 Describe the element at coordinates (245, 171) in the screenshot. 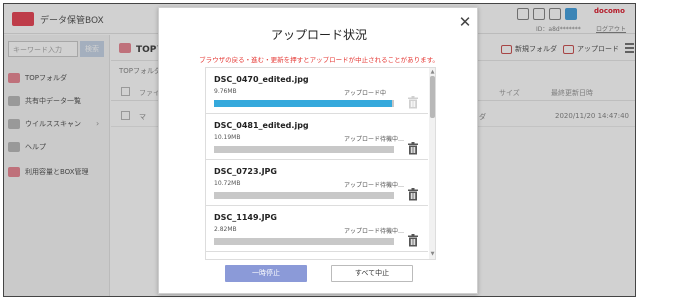

I see `file-name: DSC_0723.JPG` at that location.